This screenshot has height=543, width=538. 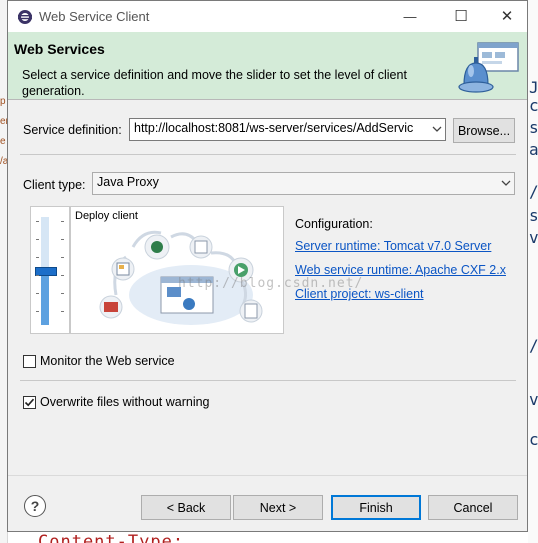 I want to click on client-type-label: Client type:, so click(x=54, y=185).